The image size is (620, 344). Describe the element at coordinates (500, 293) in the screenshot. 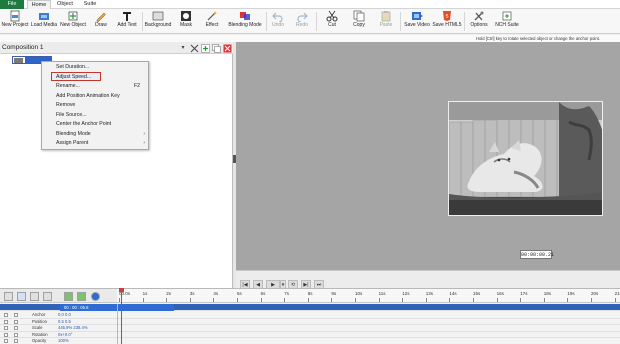

I see `ruler-tick-label: 16s` at that location.